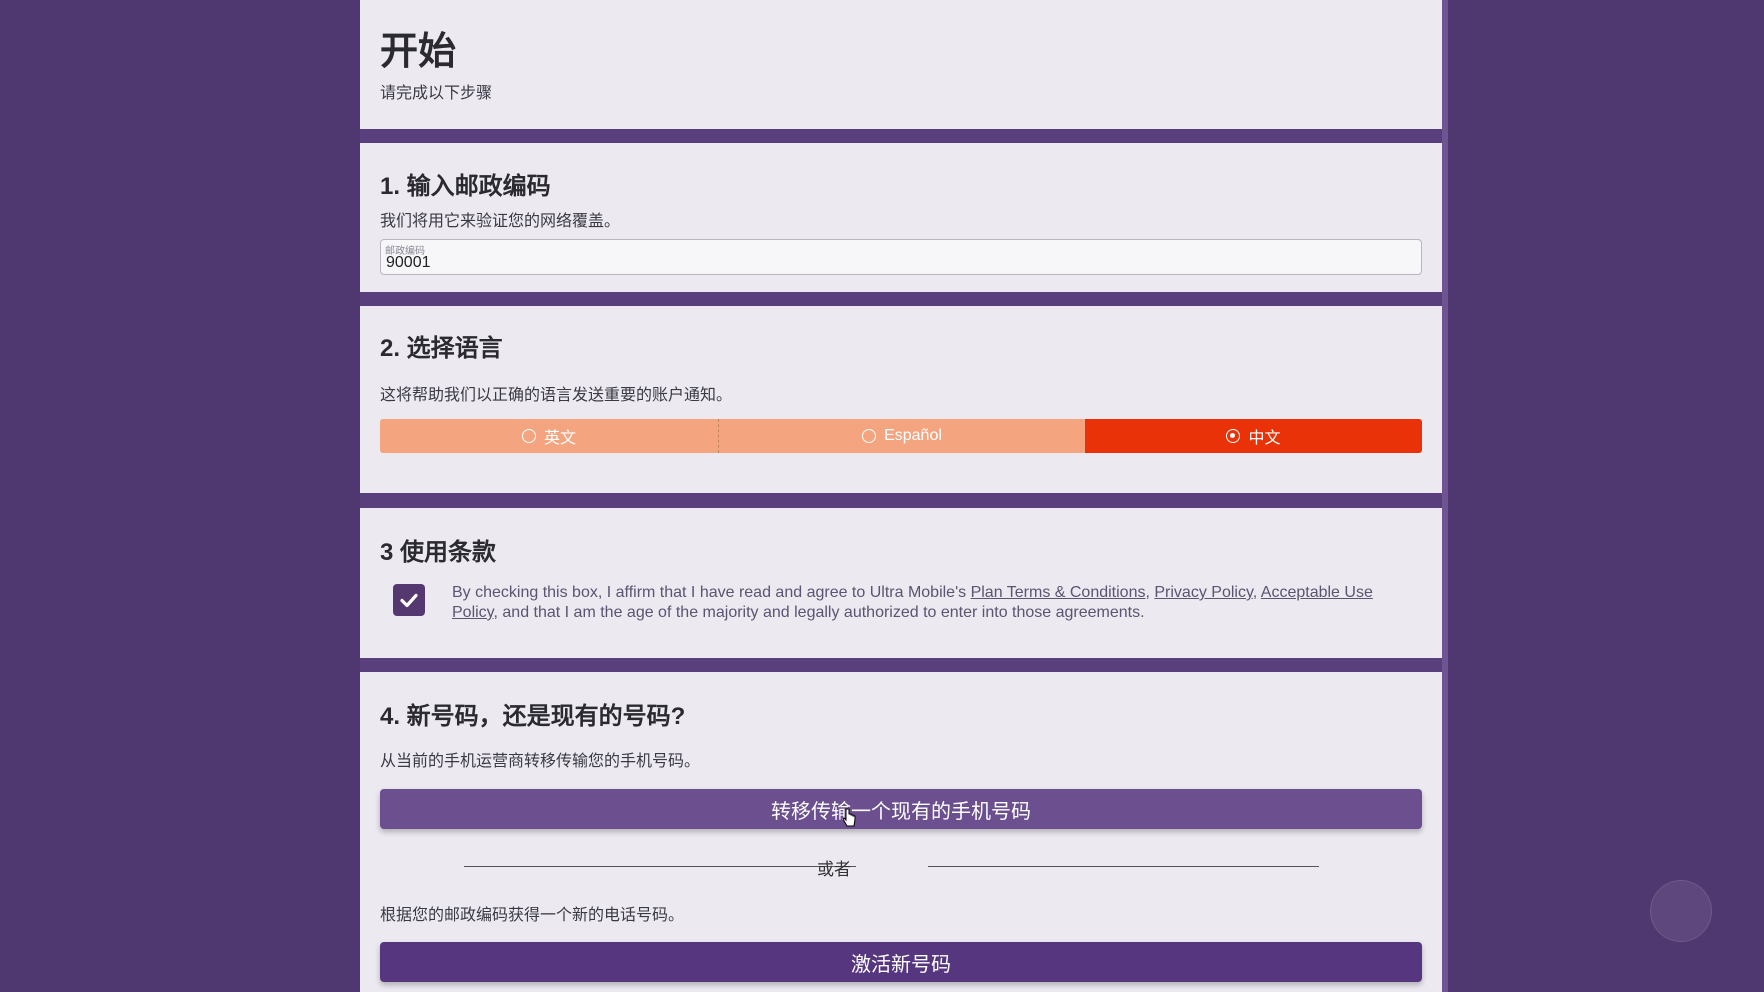 Image resolution: width=1764 pixels, height=992 pixels. Describe the element at coordinates (533, 716) in the screenshot. I see `step4-title: 4. 新号码，还是现有的号码?` at that location.